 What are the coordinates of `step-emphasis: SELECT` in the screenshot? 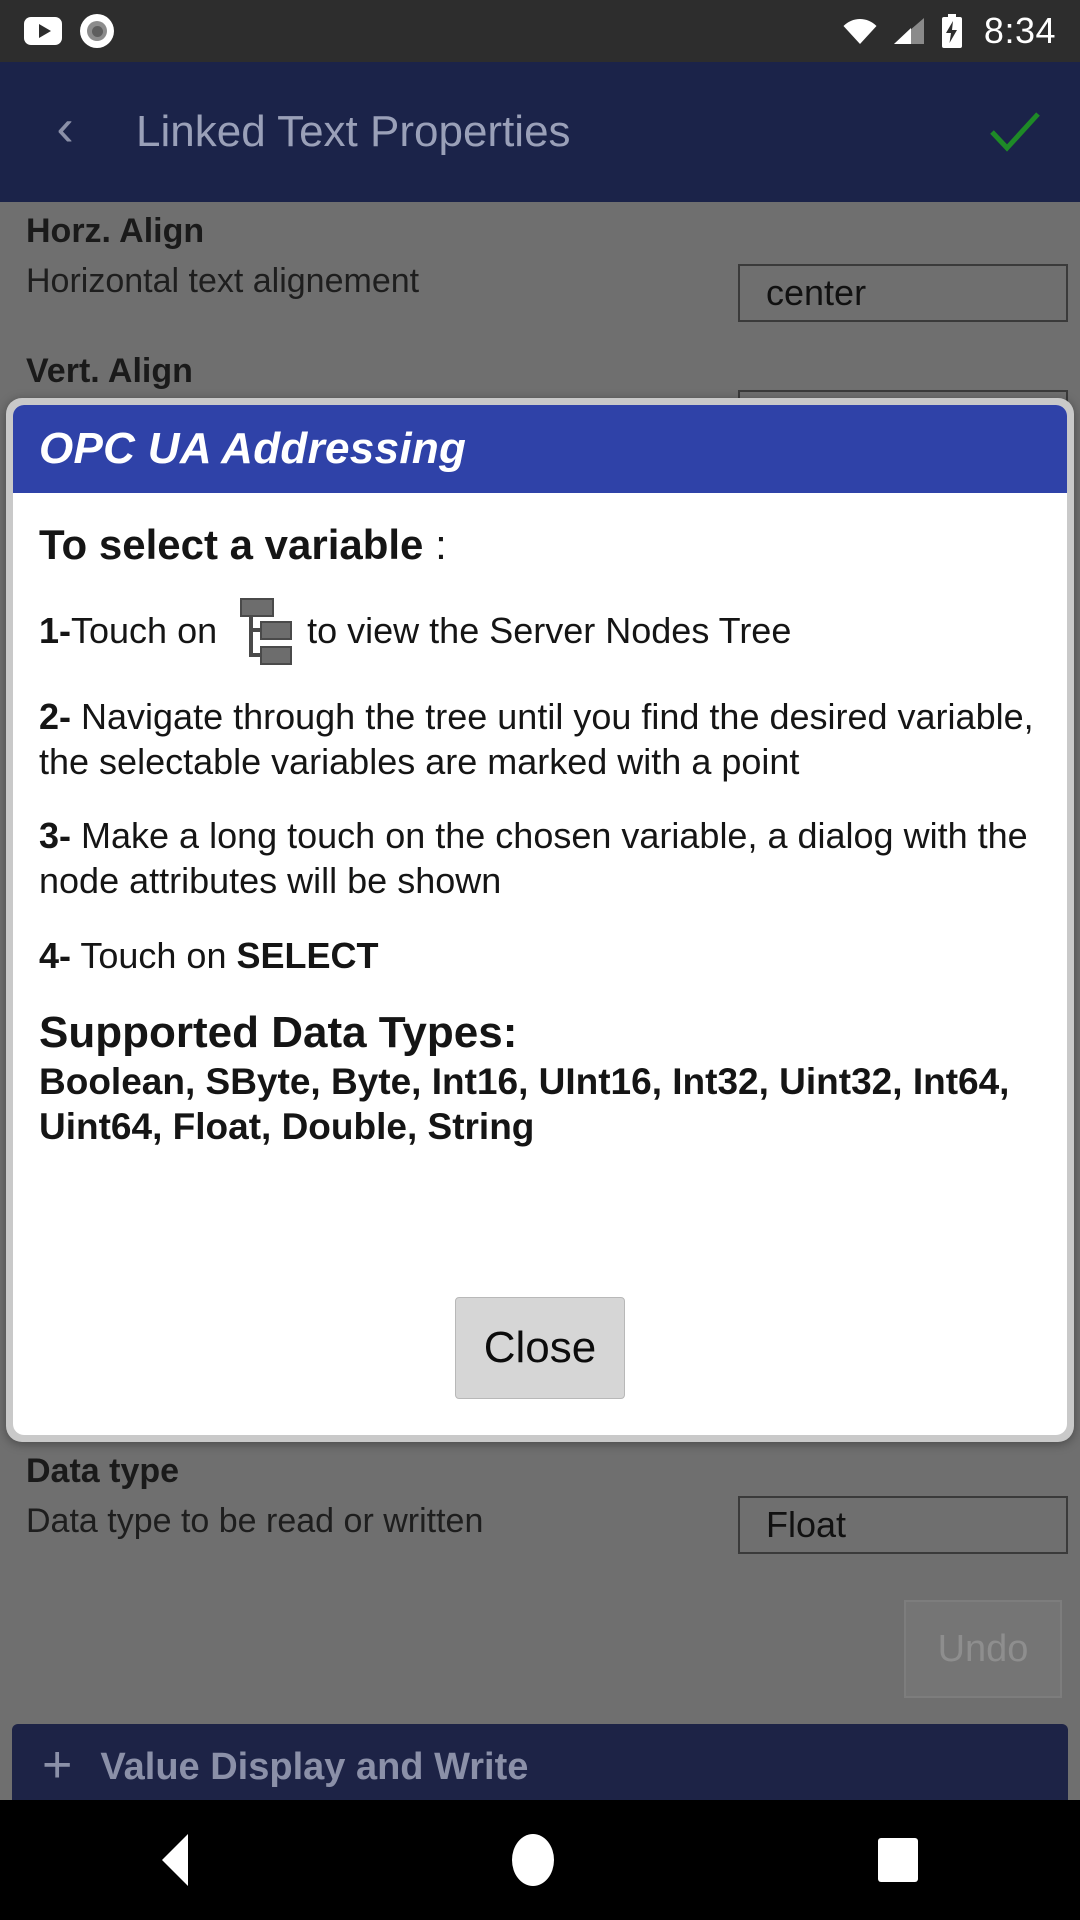 It's located at (307, 955).